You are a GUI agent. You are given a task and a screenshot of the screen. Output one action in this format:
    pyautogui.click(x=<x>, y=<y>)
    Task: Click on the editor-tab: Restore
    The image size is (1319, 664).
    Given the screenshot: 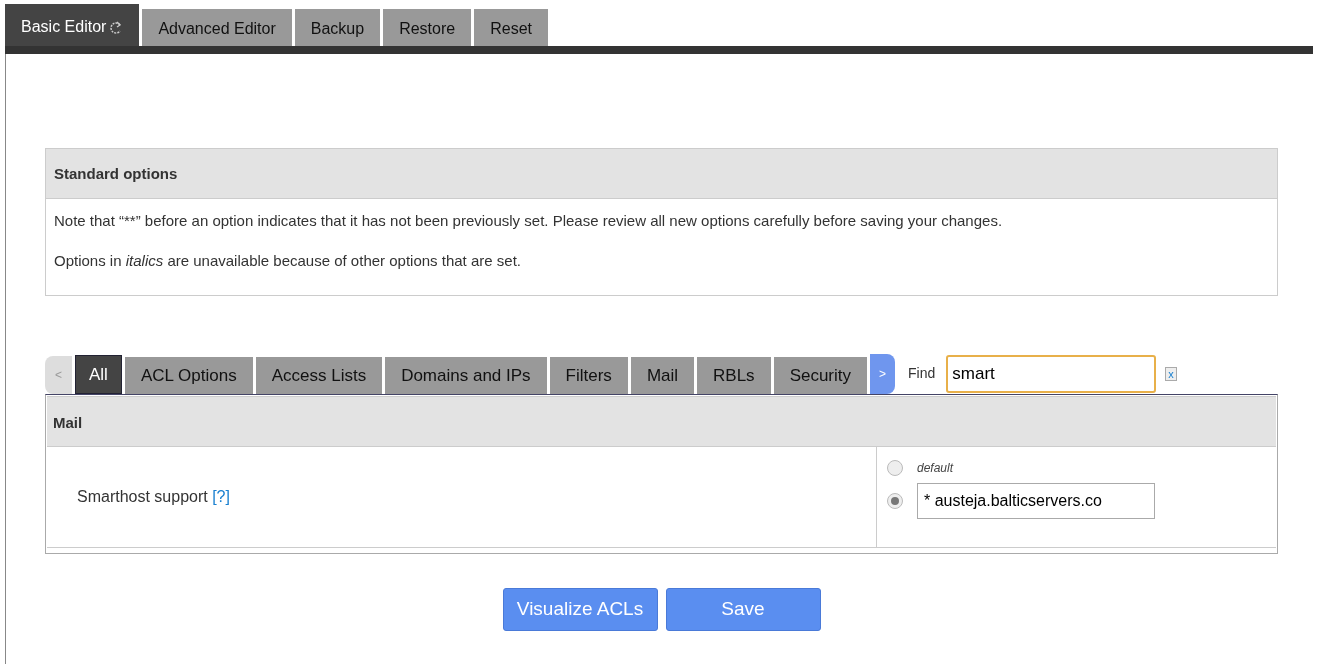 What is the action you would take?
    pyautogui.click(x=427, y=28)
    